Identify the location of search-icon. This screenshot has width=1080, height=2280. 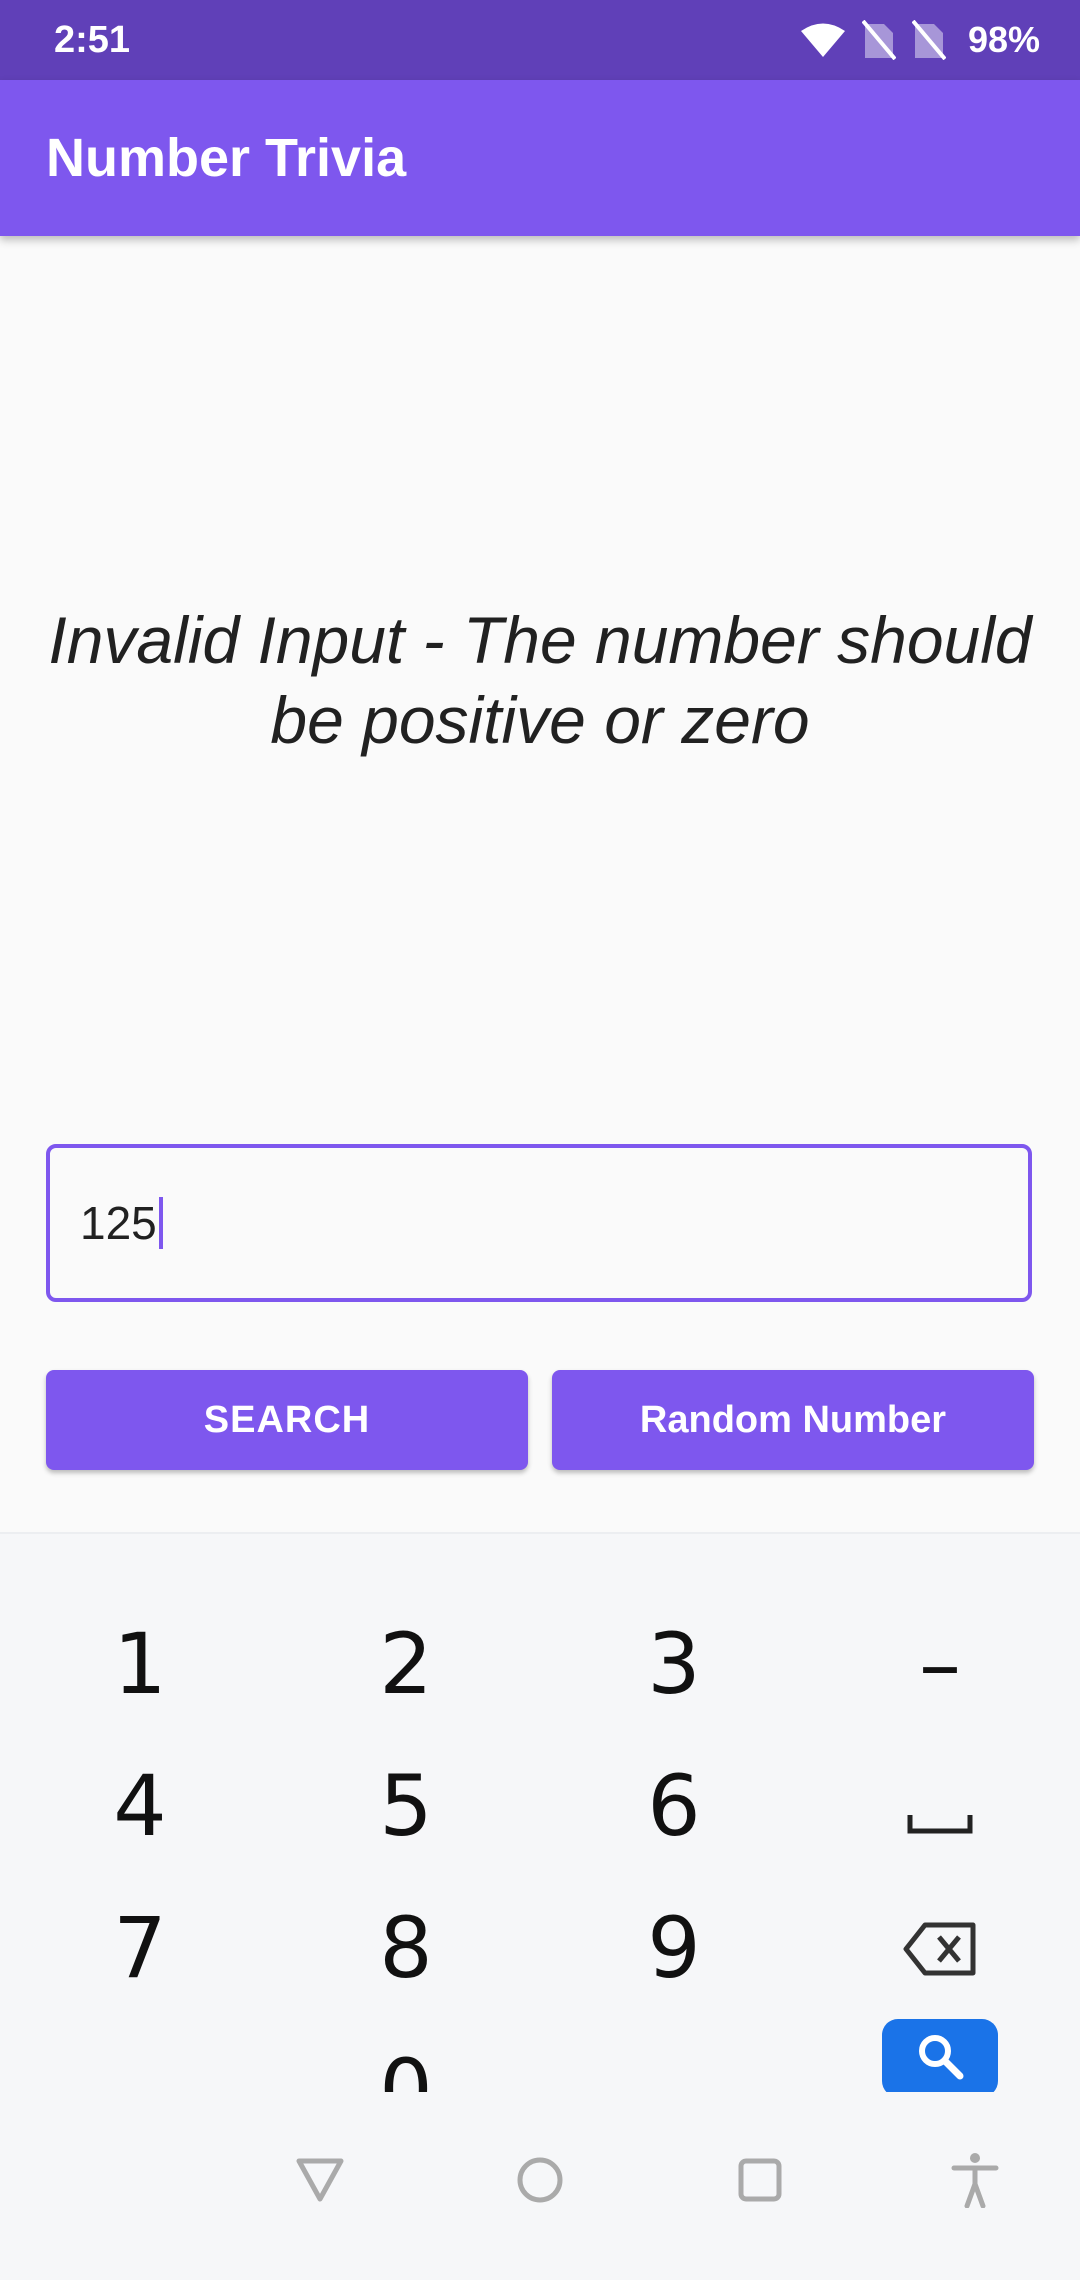
(940, 2058).